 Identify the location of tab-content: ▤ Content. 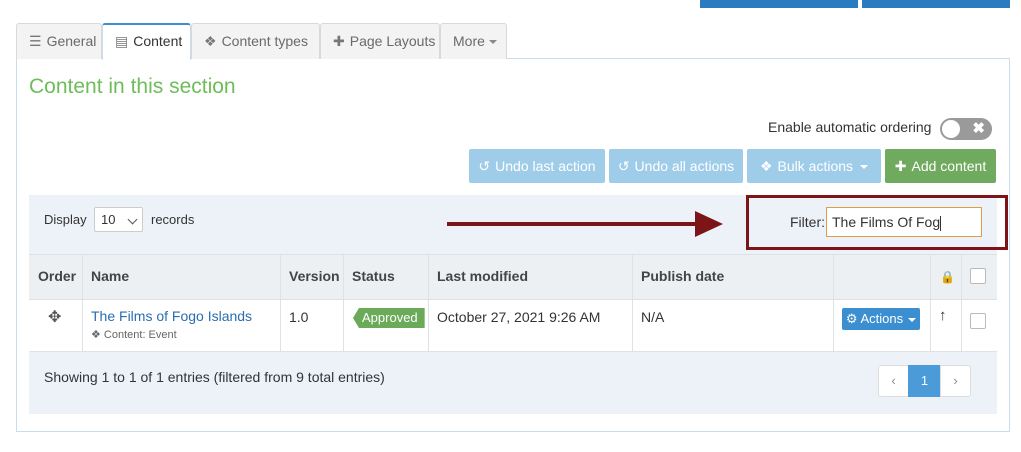
(146, 41).